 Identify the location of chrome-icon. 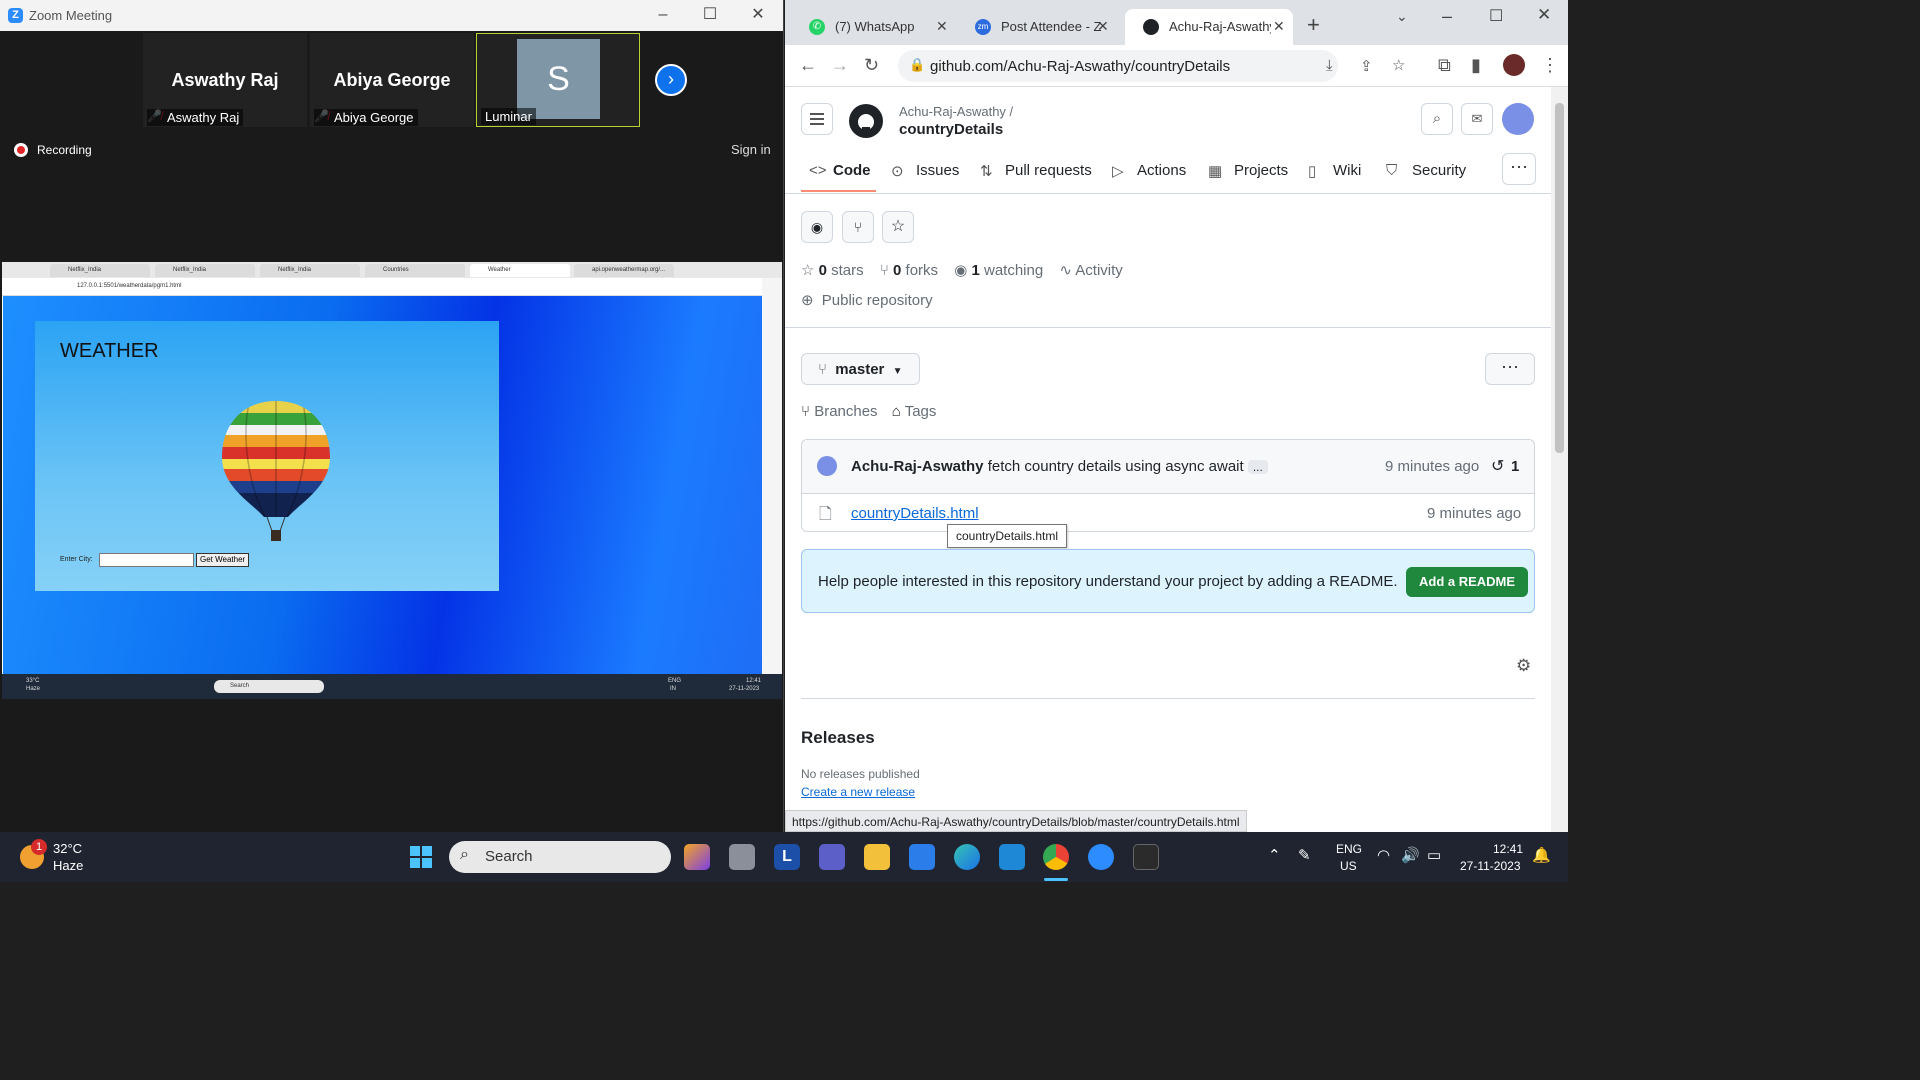
(1056, 857).